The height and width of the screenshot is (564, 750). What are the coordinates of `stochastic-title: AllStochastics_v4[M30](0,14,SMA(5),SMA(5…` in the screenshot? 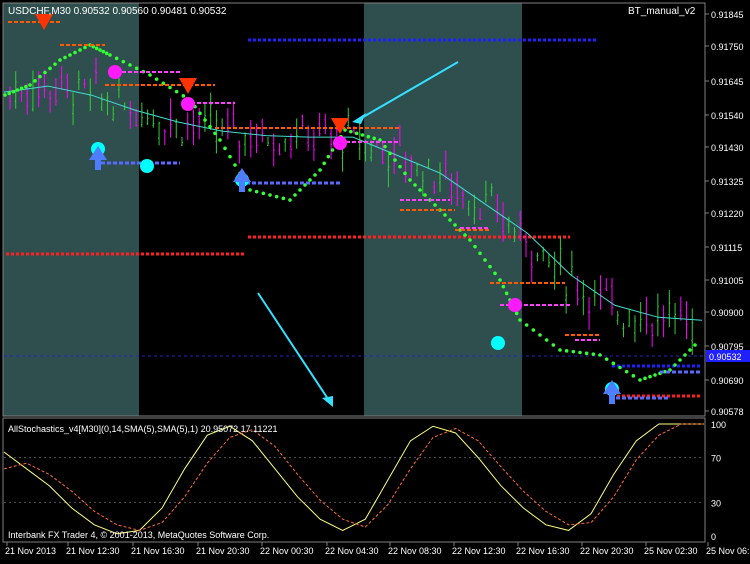 It's located at (142, 429).